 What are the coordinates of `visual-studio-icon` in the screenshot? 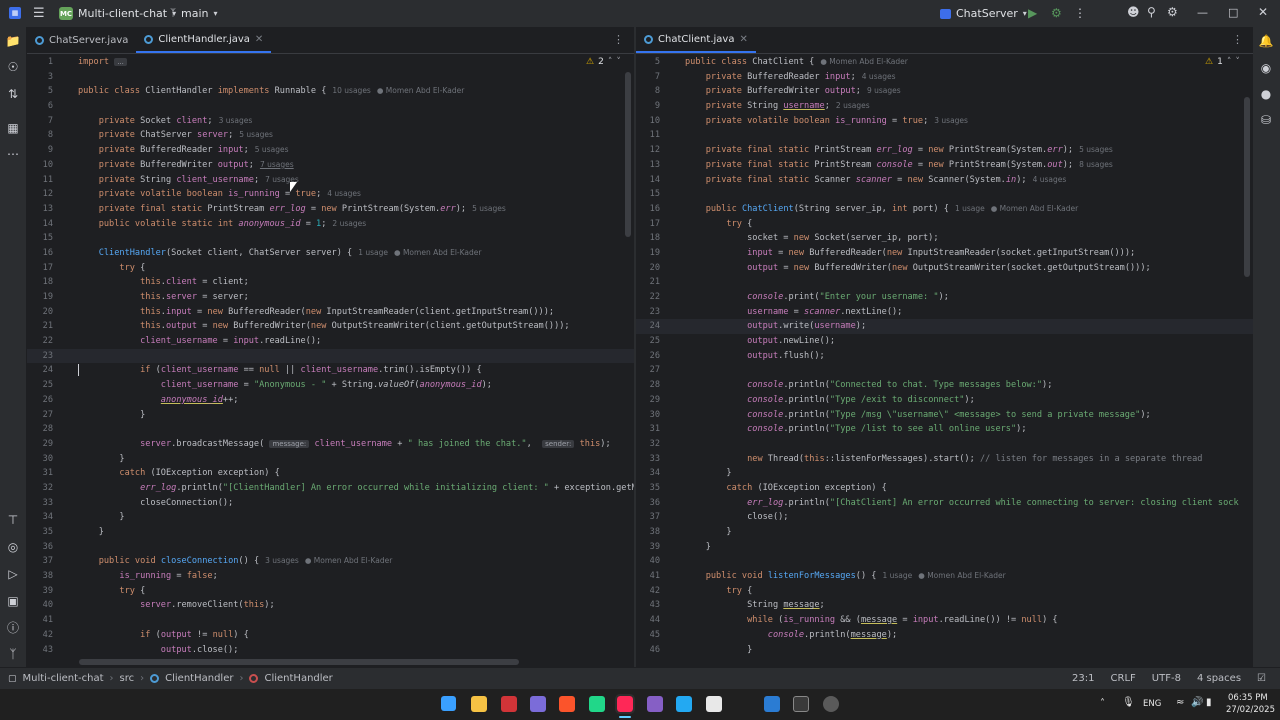 It's located at (655, 704).